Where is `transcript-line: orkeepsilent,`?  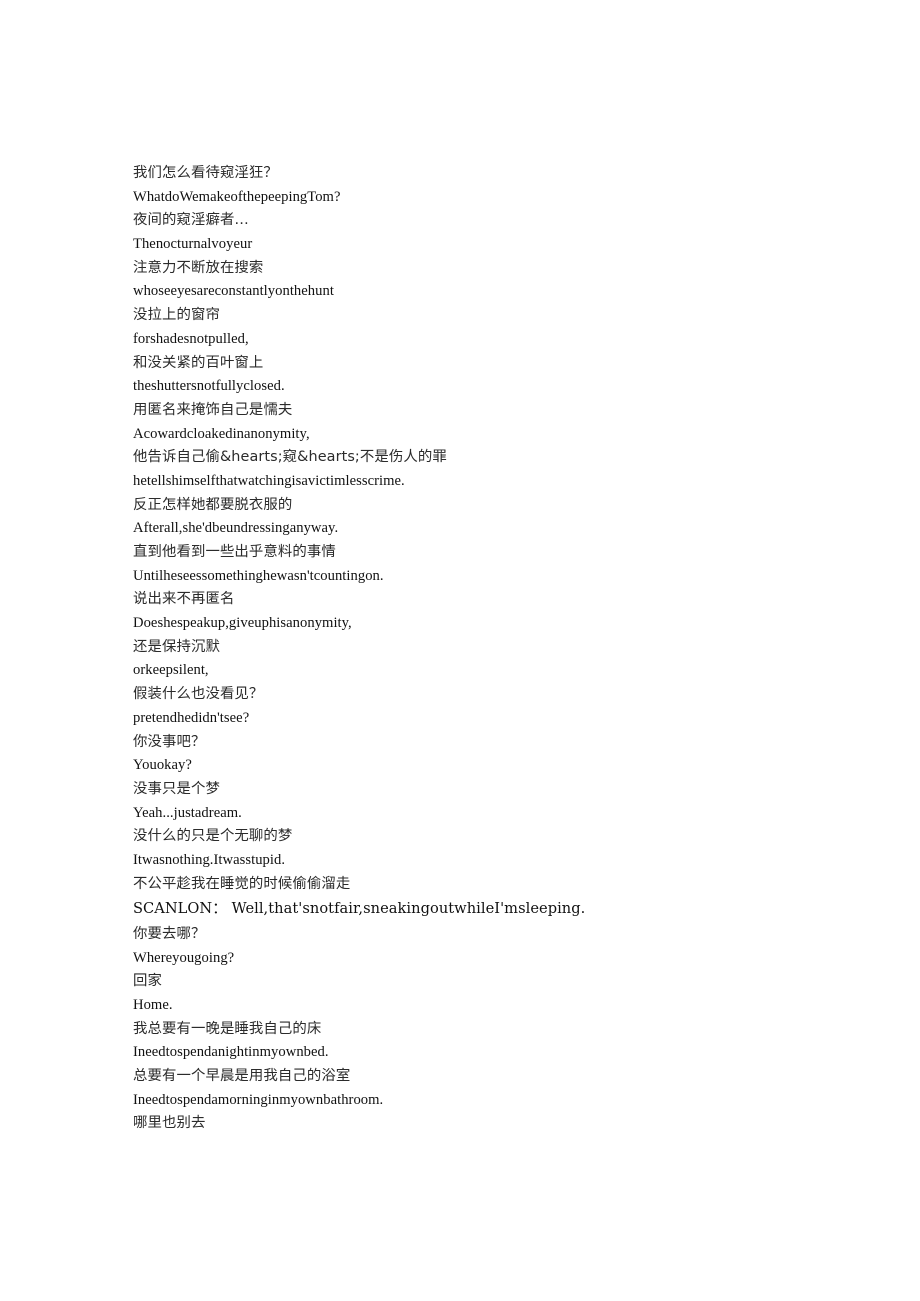
transcript-line: orkeepsilent, is located at coordinates (171, 670).